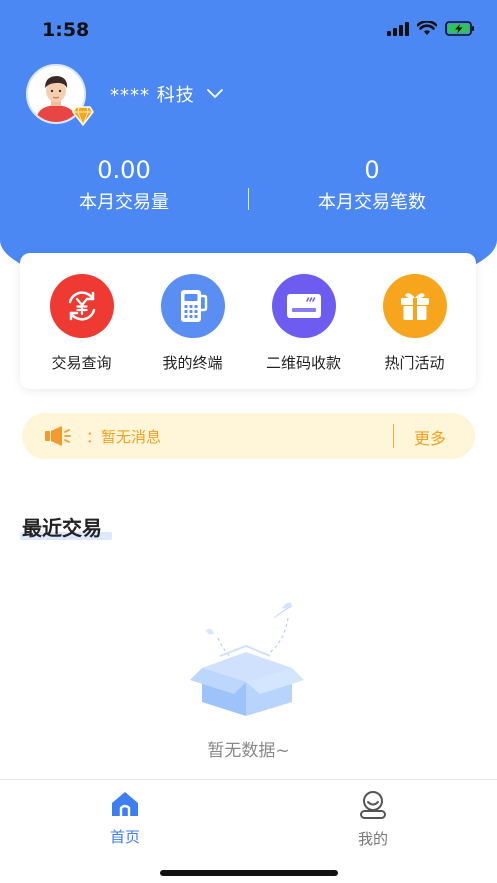 This screenshot has width=497, height=883. I want to click on card-icon, so click(303, 306).